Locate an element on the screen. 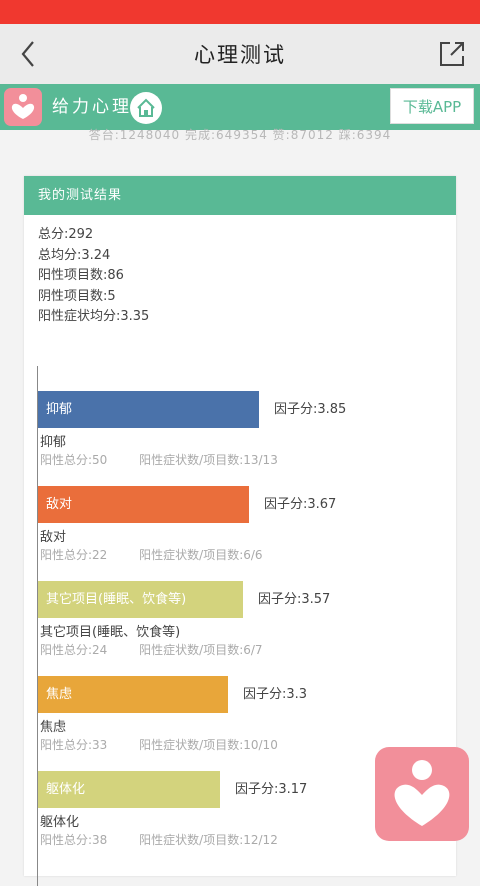  factor-positive-total: 阳性总分:24 is located at coordinates (74, 650).